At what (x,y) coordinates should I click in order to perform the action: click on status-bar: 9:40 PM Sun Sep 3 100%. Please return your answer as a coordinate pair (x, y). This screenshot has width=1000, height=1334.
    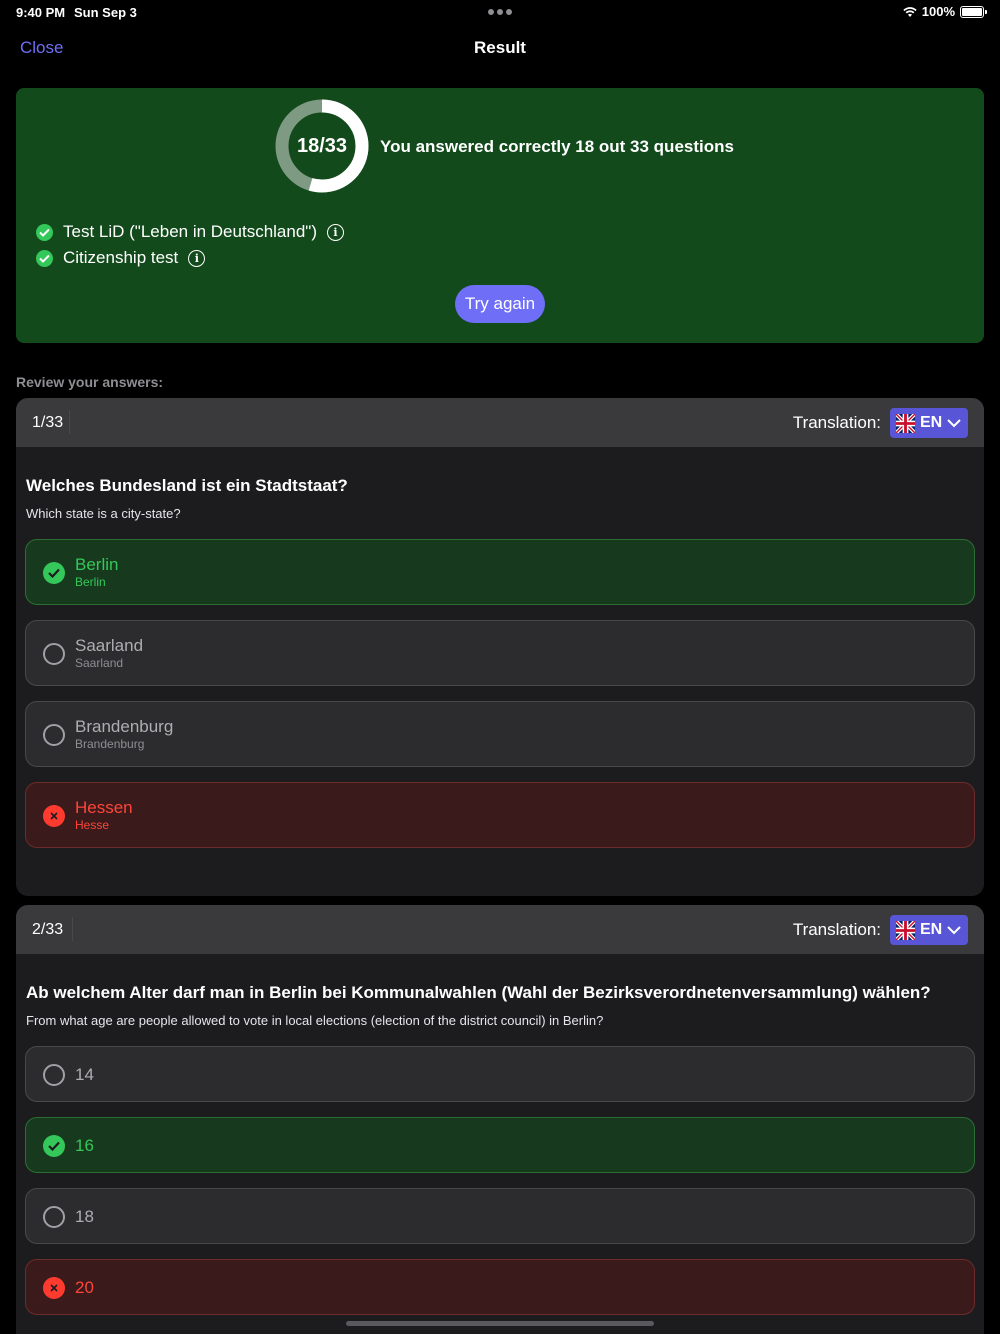
    Looking at the image, I should click on (500, 13).